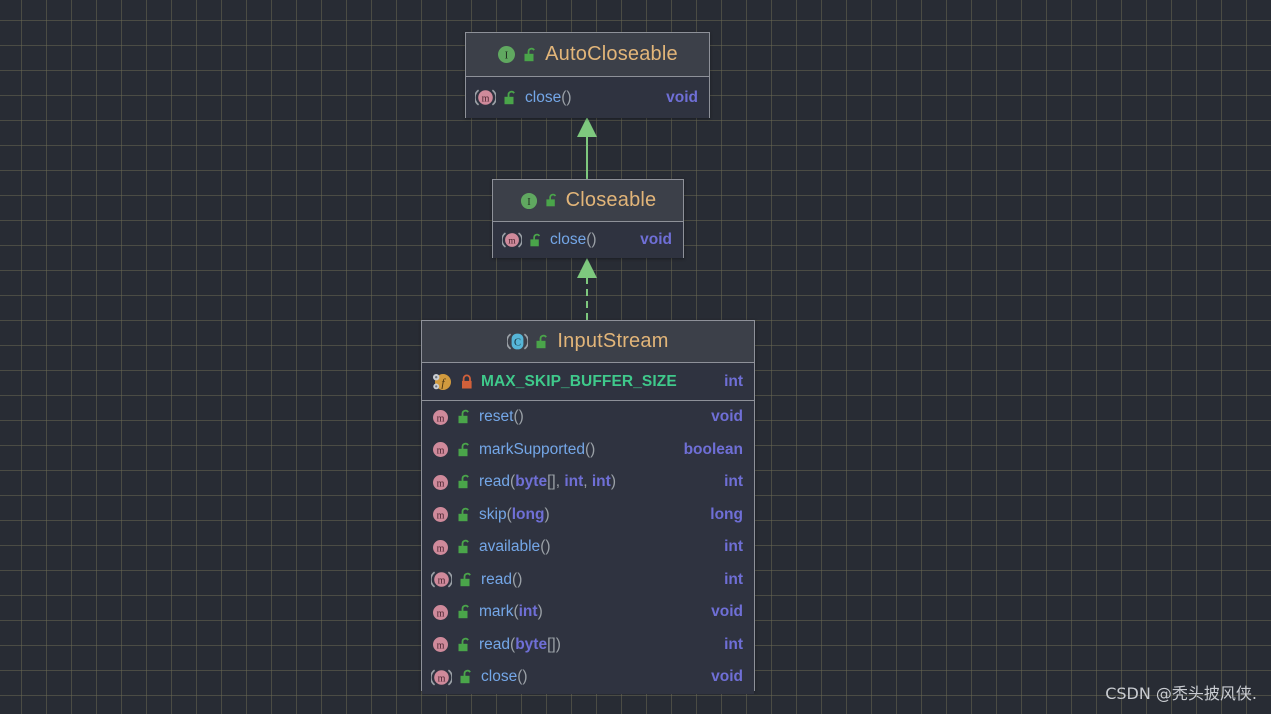 Image resolution: width=1271 pixels, height=714 pixels. I want to click on class-name-auto-closeable: AutoCloseable, so click(611, 54).